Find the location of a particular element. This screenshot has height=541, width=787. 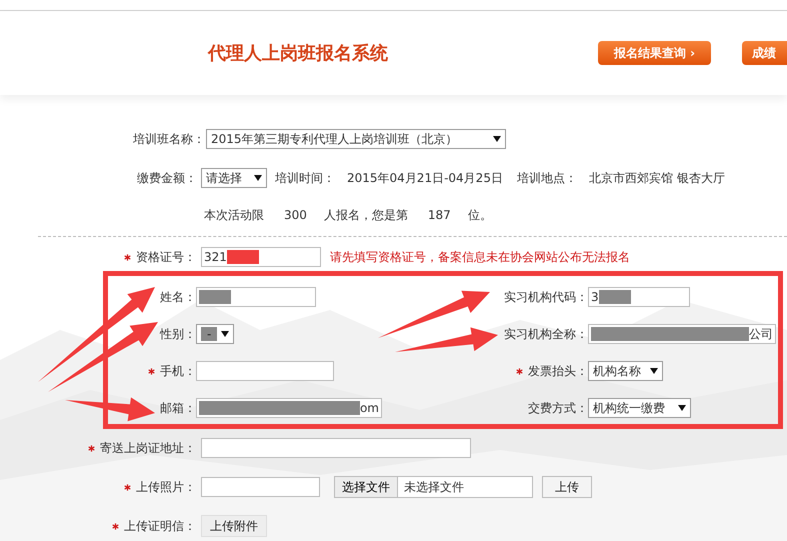

quota-text: 位。 is located at coordinates (480, 215).